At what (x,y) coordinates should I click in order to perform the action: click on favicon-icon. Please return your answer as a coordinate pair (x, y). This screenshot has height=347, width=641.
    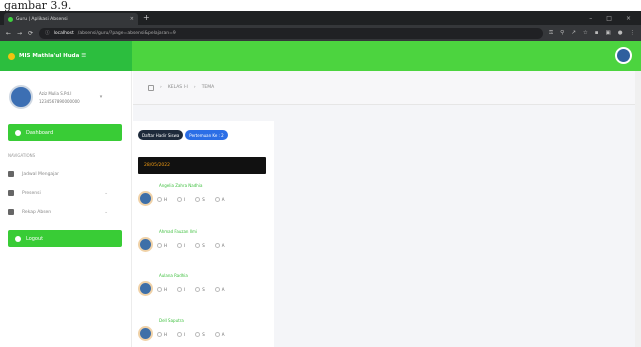
    Looking at the image, I should click on (10, 19).